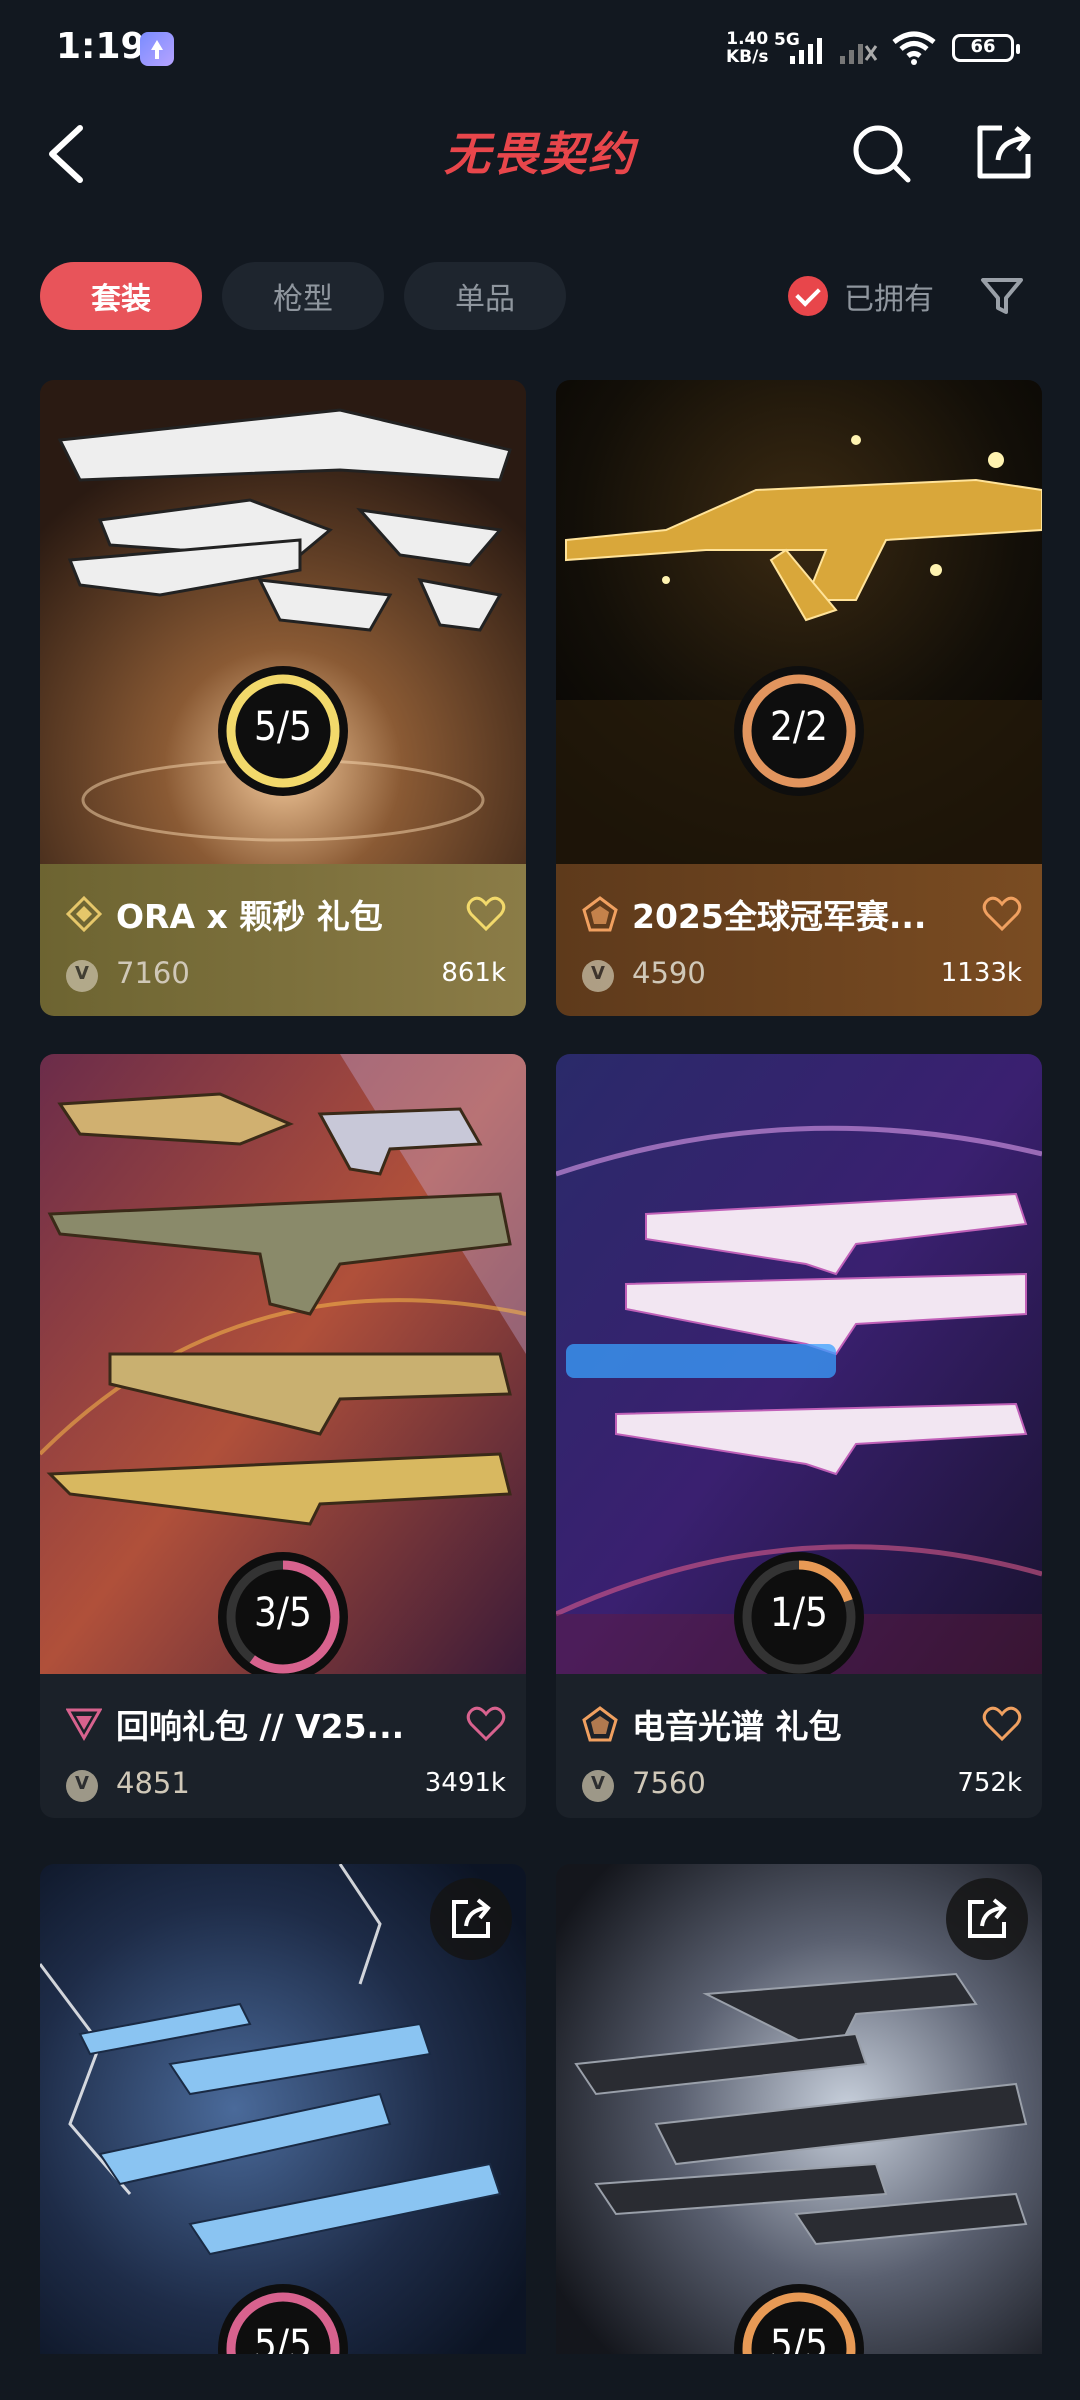  Describe the element at coordinates (914, 48) in the screenshot. I see `wifi-icon` at that location.